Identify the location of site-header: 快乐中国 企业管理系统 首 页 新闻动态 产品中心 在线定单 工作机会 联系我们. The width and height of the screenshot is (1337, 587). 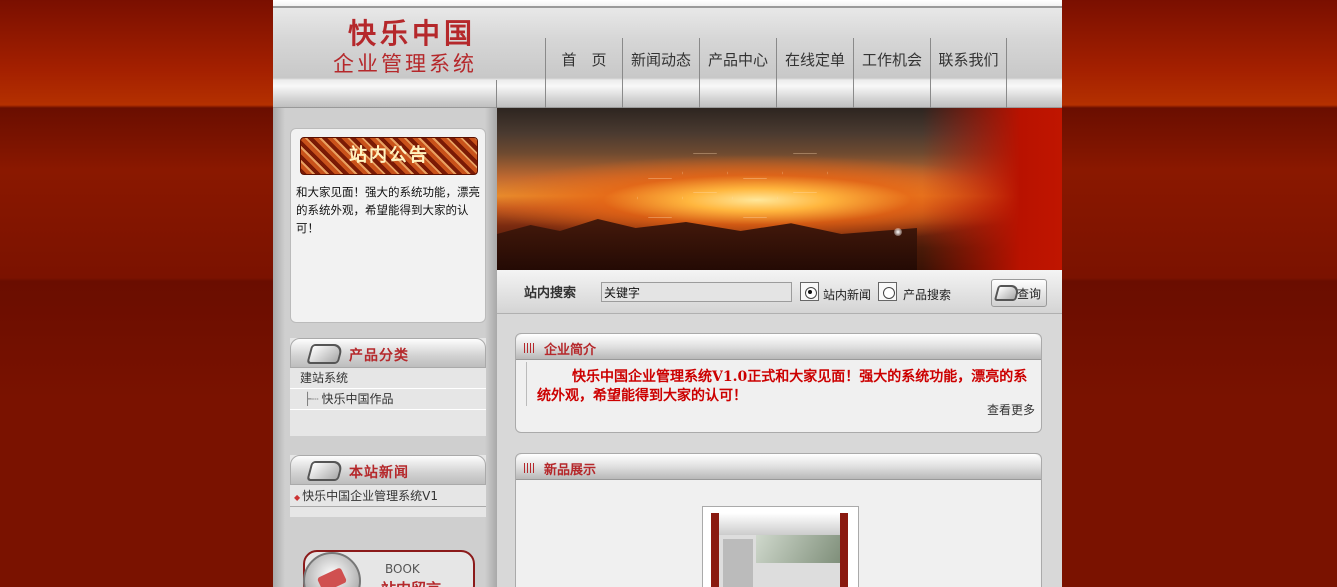
(667, 54).